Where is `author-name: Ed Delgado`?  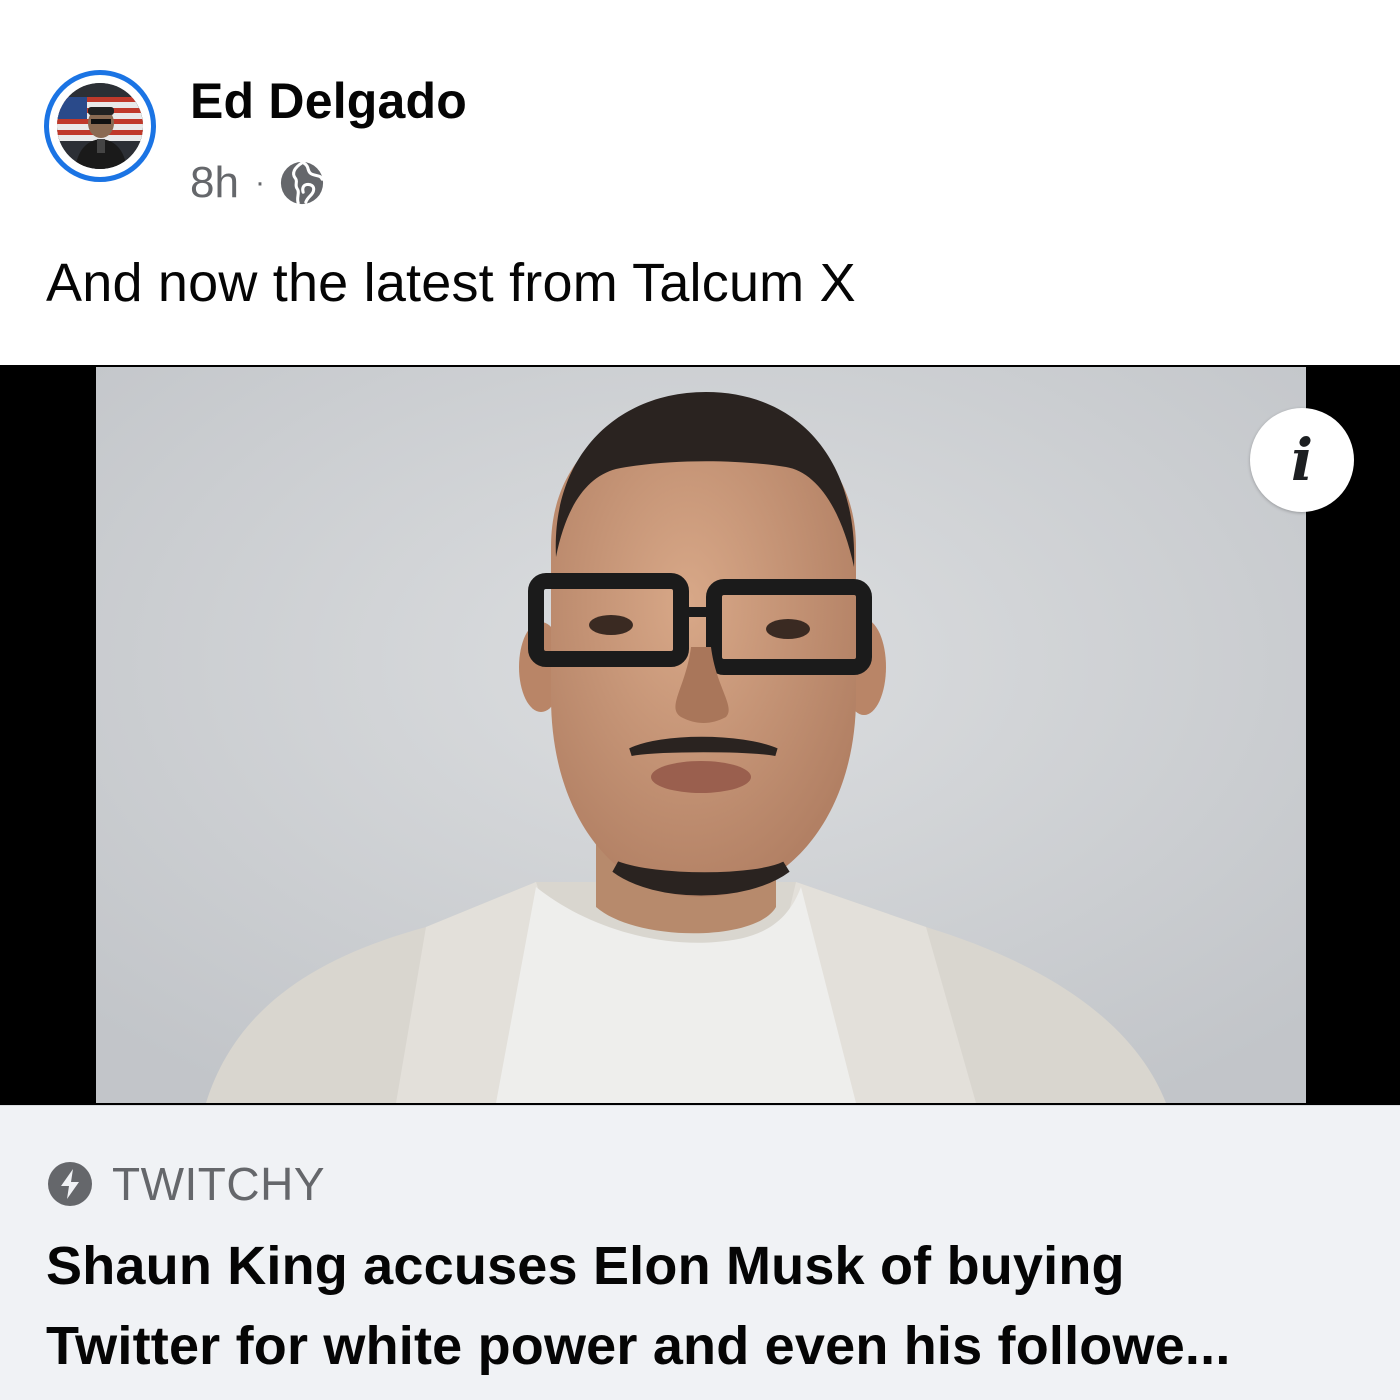 author-name: Ed Delgado is located at coordinates (328, 101).